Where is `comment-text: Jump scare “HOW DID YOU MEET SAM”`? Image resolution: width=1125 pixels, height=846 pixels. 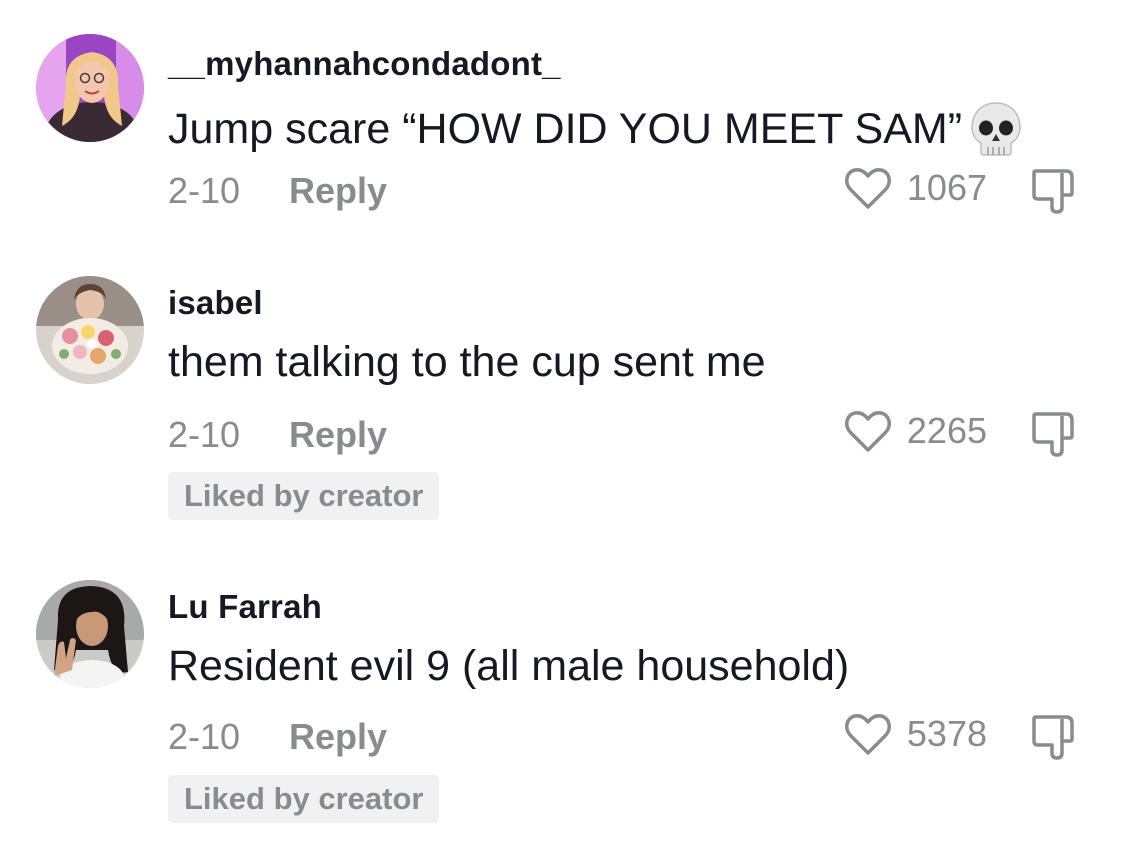
comment-text: Jump scare “HOW DID YOU MEET SAM” is located at coordinates (596, 129).